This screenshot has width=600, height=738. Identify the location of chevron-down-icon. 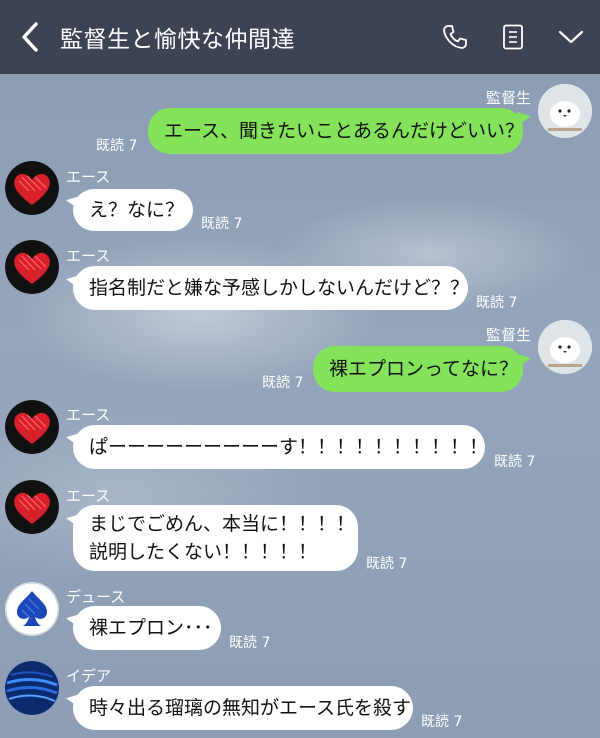
(571, 37).